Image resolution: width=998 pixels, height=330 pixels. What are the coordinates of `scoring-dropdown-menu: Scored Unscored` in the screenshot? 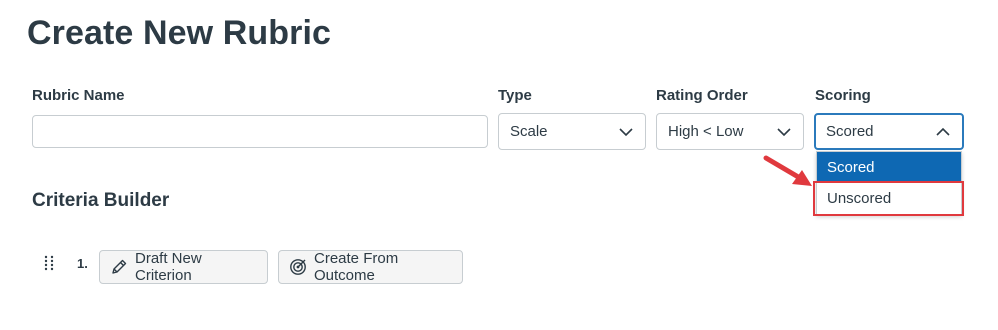 It's located at (889, 183).